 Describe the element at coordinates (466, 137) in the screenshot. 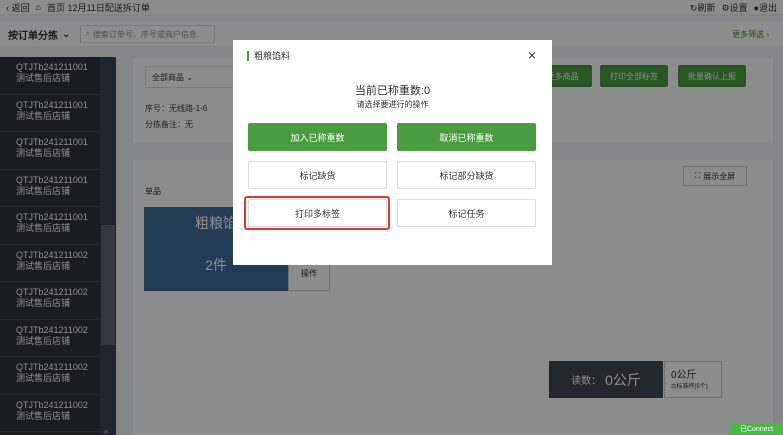

I see `cancel-weighed-button: 取消已称重数` at that location.